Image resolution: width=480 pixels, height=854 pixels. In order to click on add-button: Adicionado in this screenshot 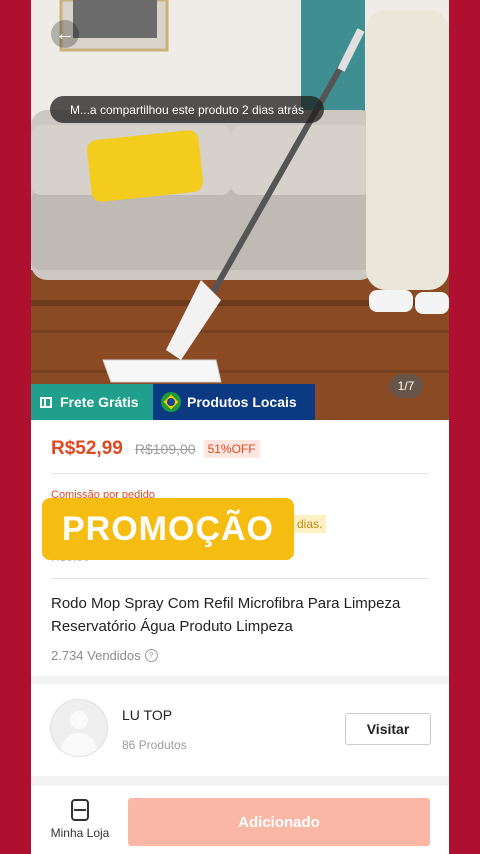, I will do `click(279, 822)`.